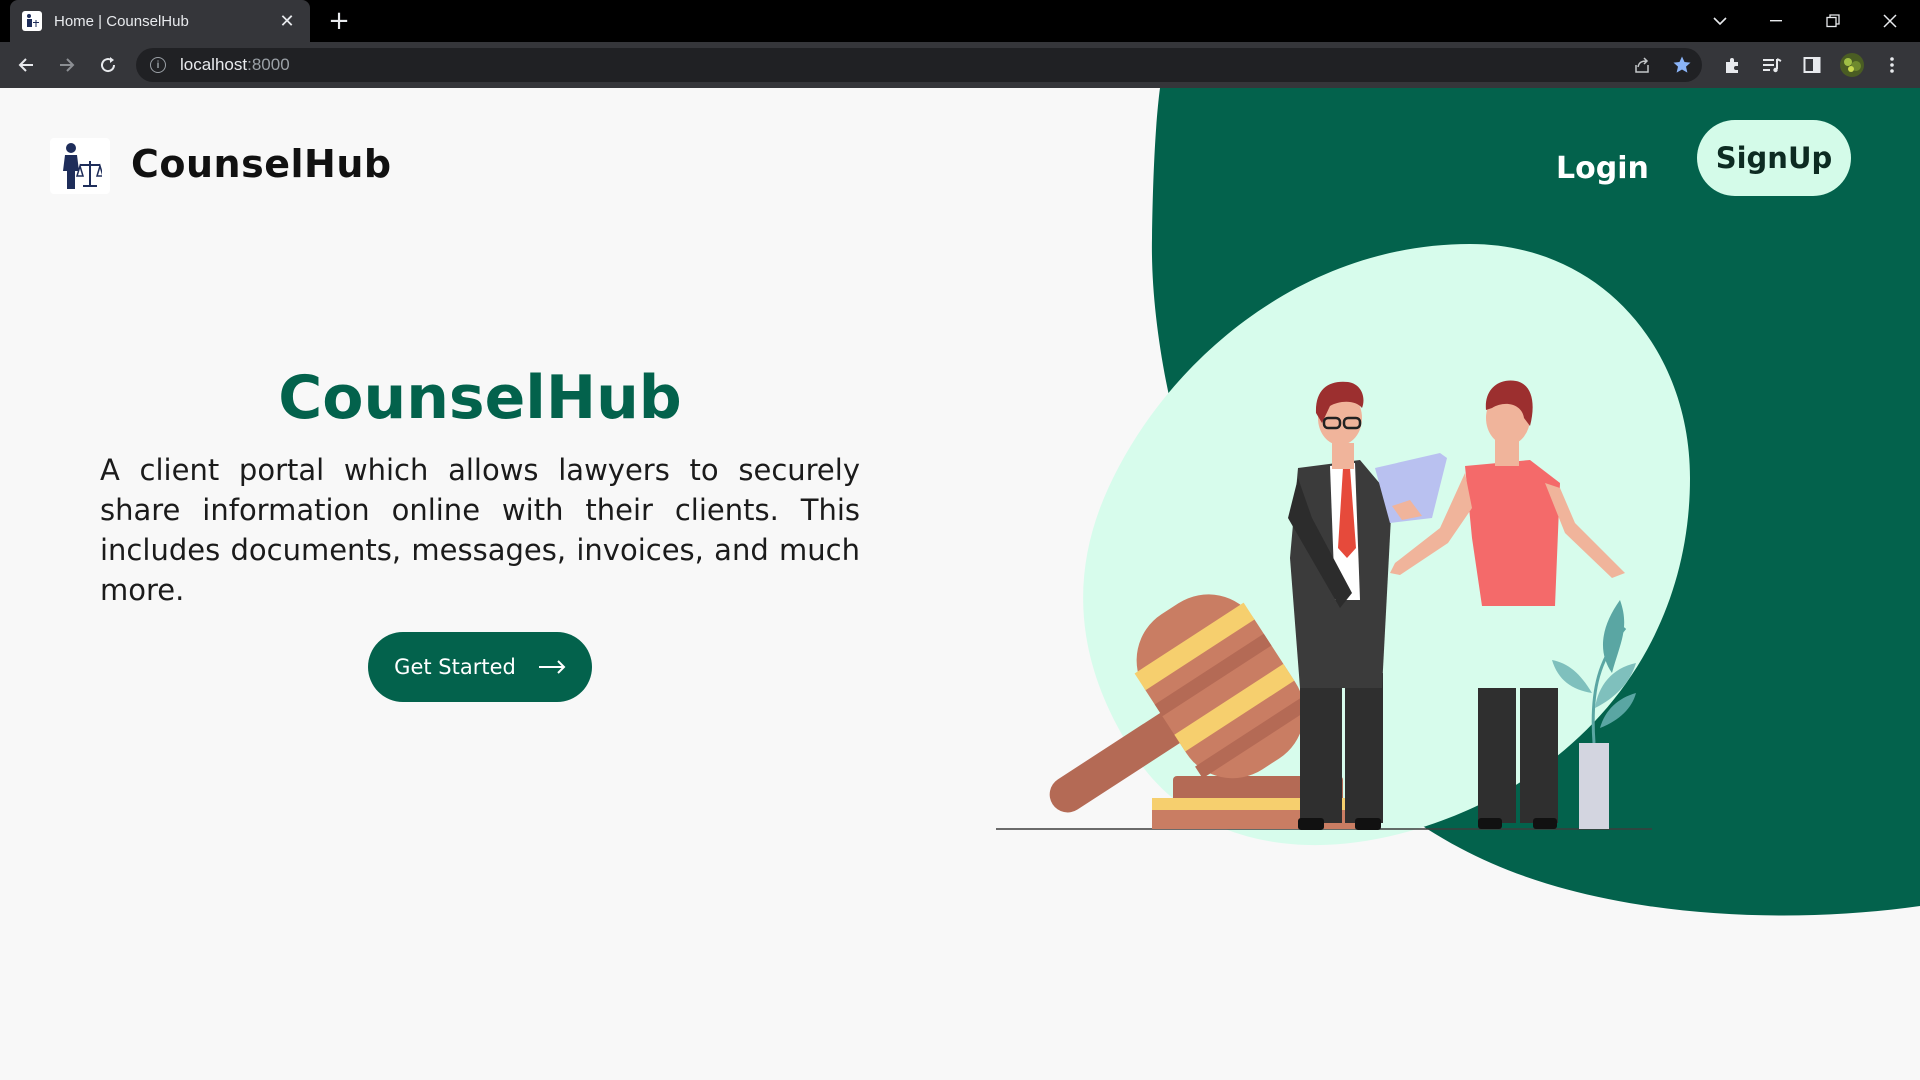 This screenshot has height=1080, width=1920. What do you see at coordinates (1812, 65) in the screenshot?
I see `side-panel-icon` at bounding box center [1812, 65].